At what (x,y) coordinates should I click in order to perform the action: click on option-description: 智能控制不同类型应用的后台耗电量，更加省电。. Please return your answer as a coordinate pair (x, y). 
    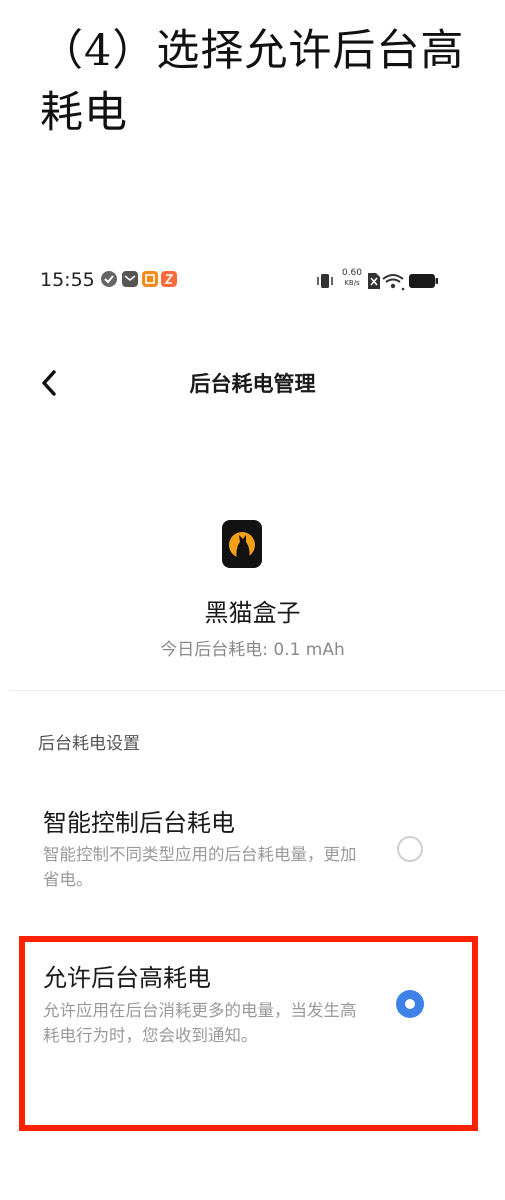
    Looking at the image, I should click on (200, 867).